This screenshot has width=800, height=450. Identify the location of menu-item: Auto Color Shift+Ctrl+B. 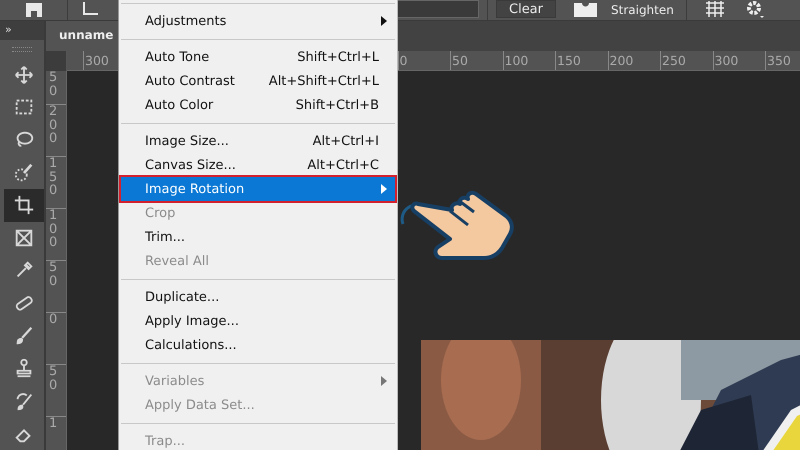
(258, 105).